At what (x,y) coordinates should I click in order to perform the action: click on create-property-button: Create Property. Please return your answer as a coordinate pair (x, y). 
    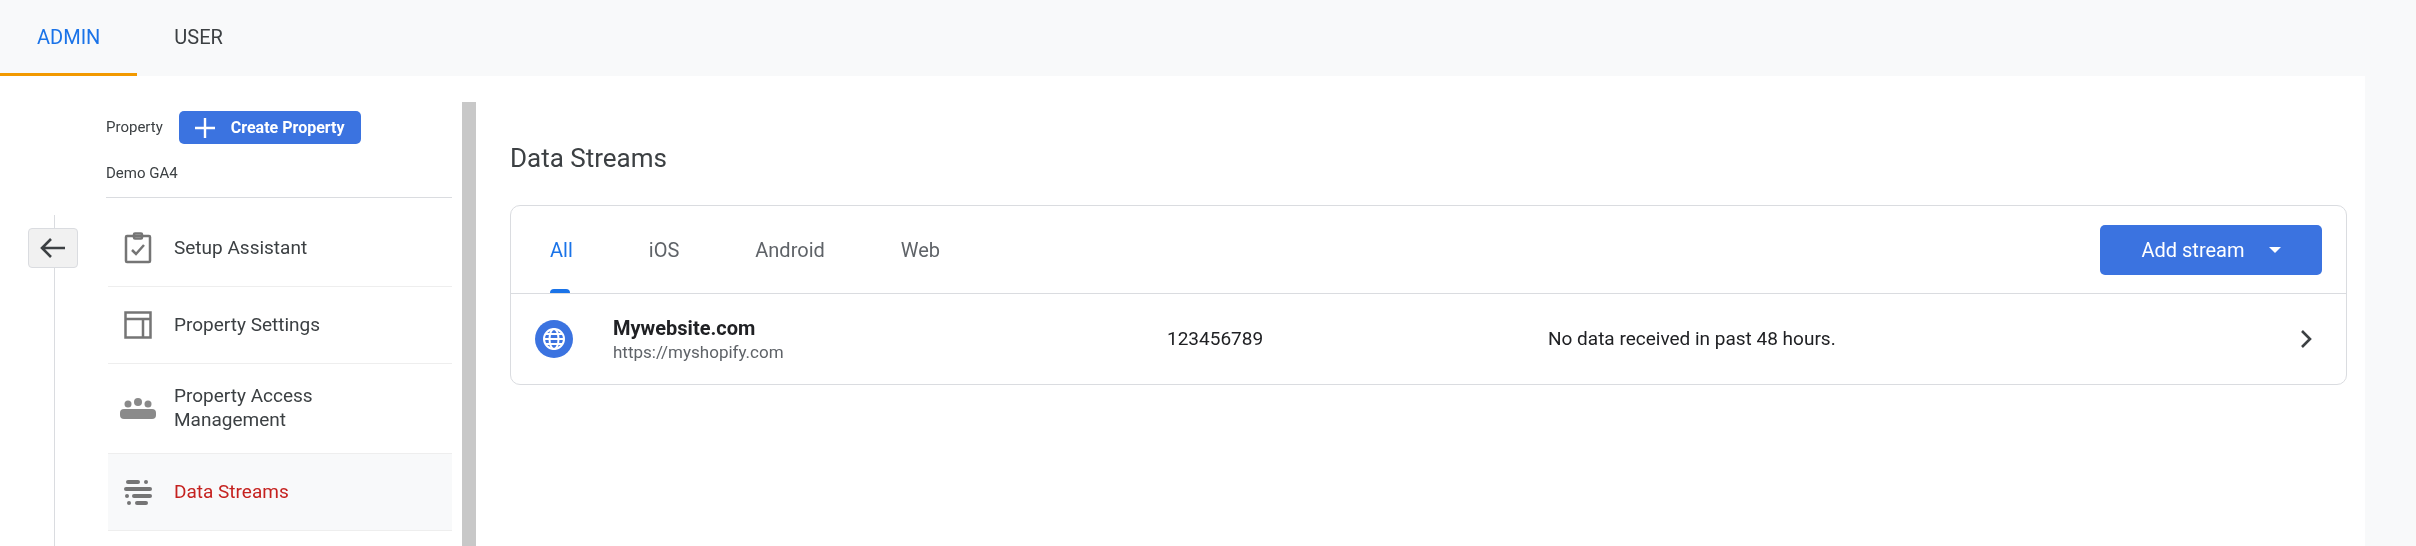
    Looking at the image, I should click on (269, 127).